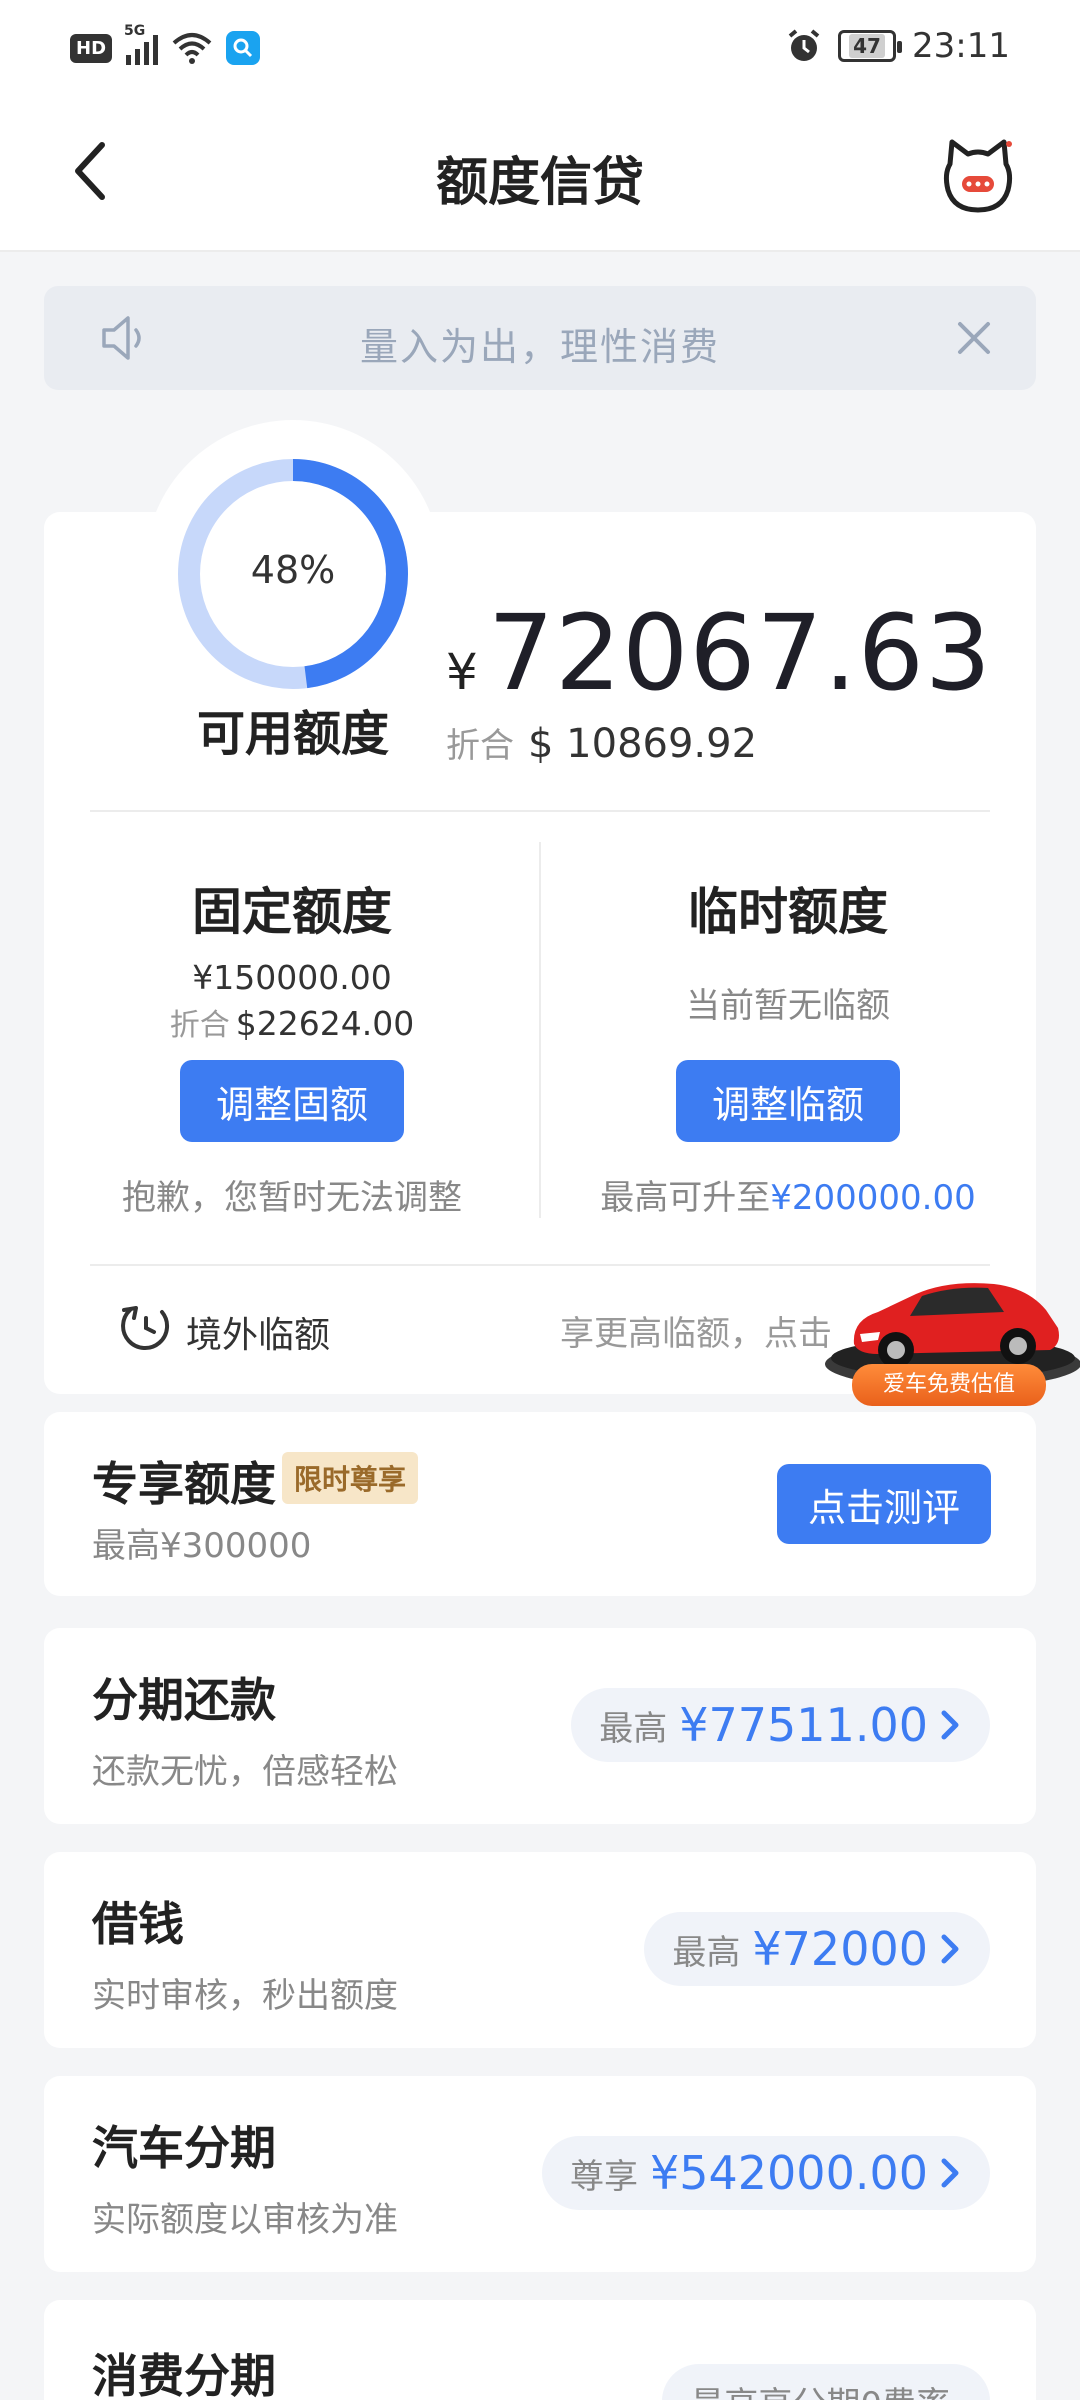 The image size is (1080, 2400). I want to click on limited-tag: 限时尊享, so click(350, 1478).